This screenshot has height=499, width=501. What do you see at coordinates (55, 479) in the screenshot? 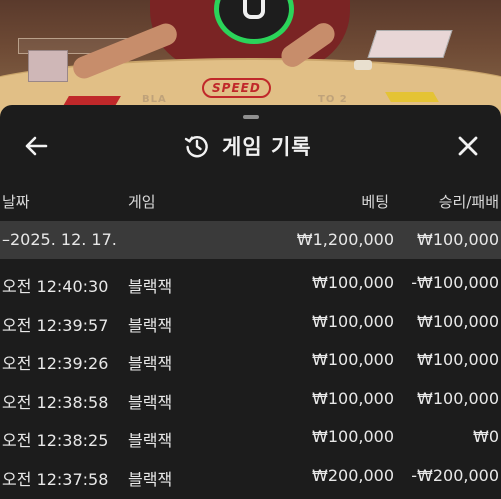
I see `history-time: 오전 12:37:58` at bounding box center [55, 479].